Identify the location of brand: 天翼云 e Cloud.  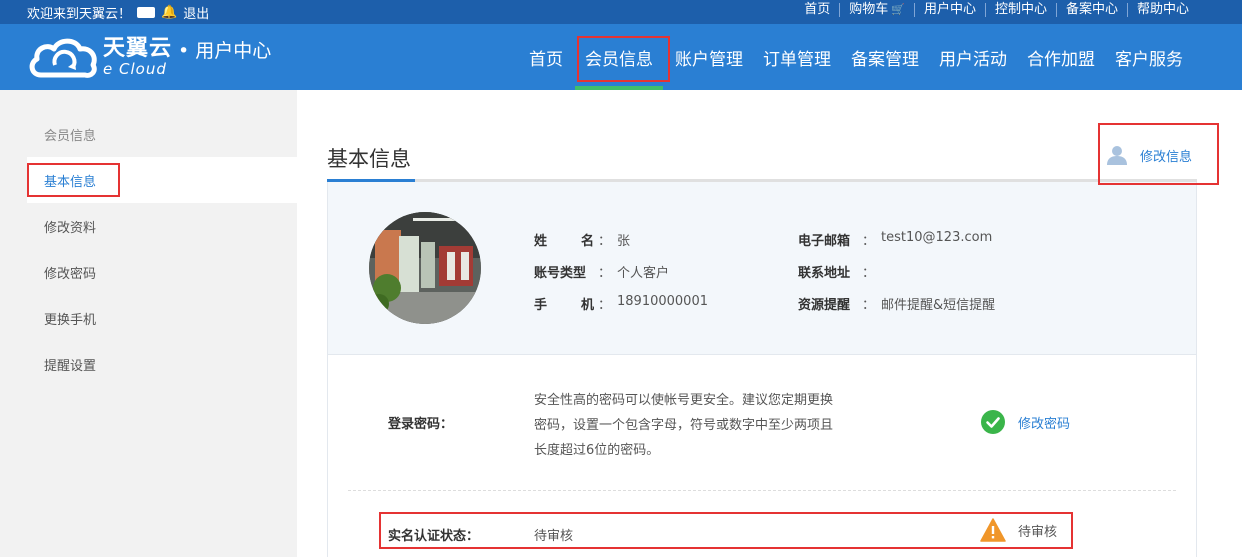
(138, 56).